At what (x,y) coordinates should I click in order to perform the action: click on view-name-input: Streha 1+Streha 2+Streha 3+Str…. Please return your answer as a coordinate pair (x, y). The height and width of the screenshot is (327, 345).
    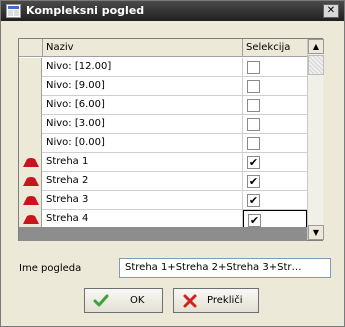
    Looking at the image, I should click on (225, 268).